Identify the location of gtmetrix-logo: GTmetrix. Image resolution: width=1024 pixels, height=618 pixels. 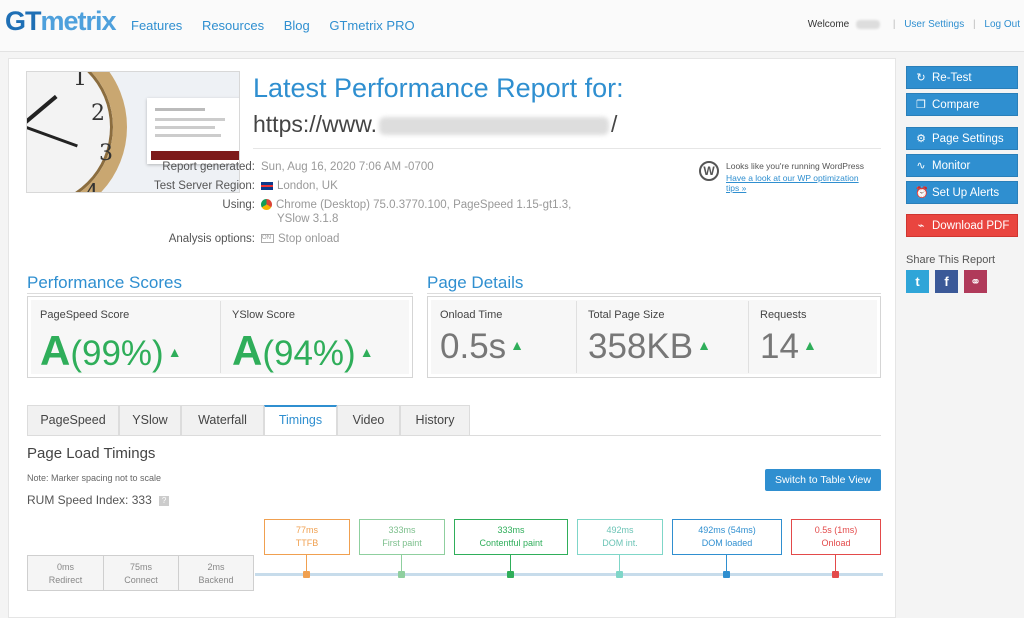
(61, 21).